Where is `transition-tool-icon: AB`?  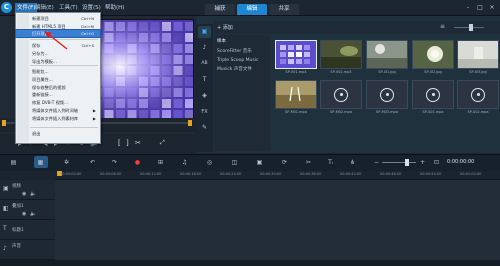 transition-tool-icon: AB is located at coordinates (204, 64).